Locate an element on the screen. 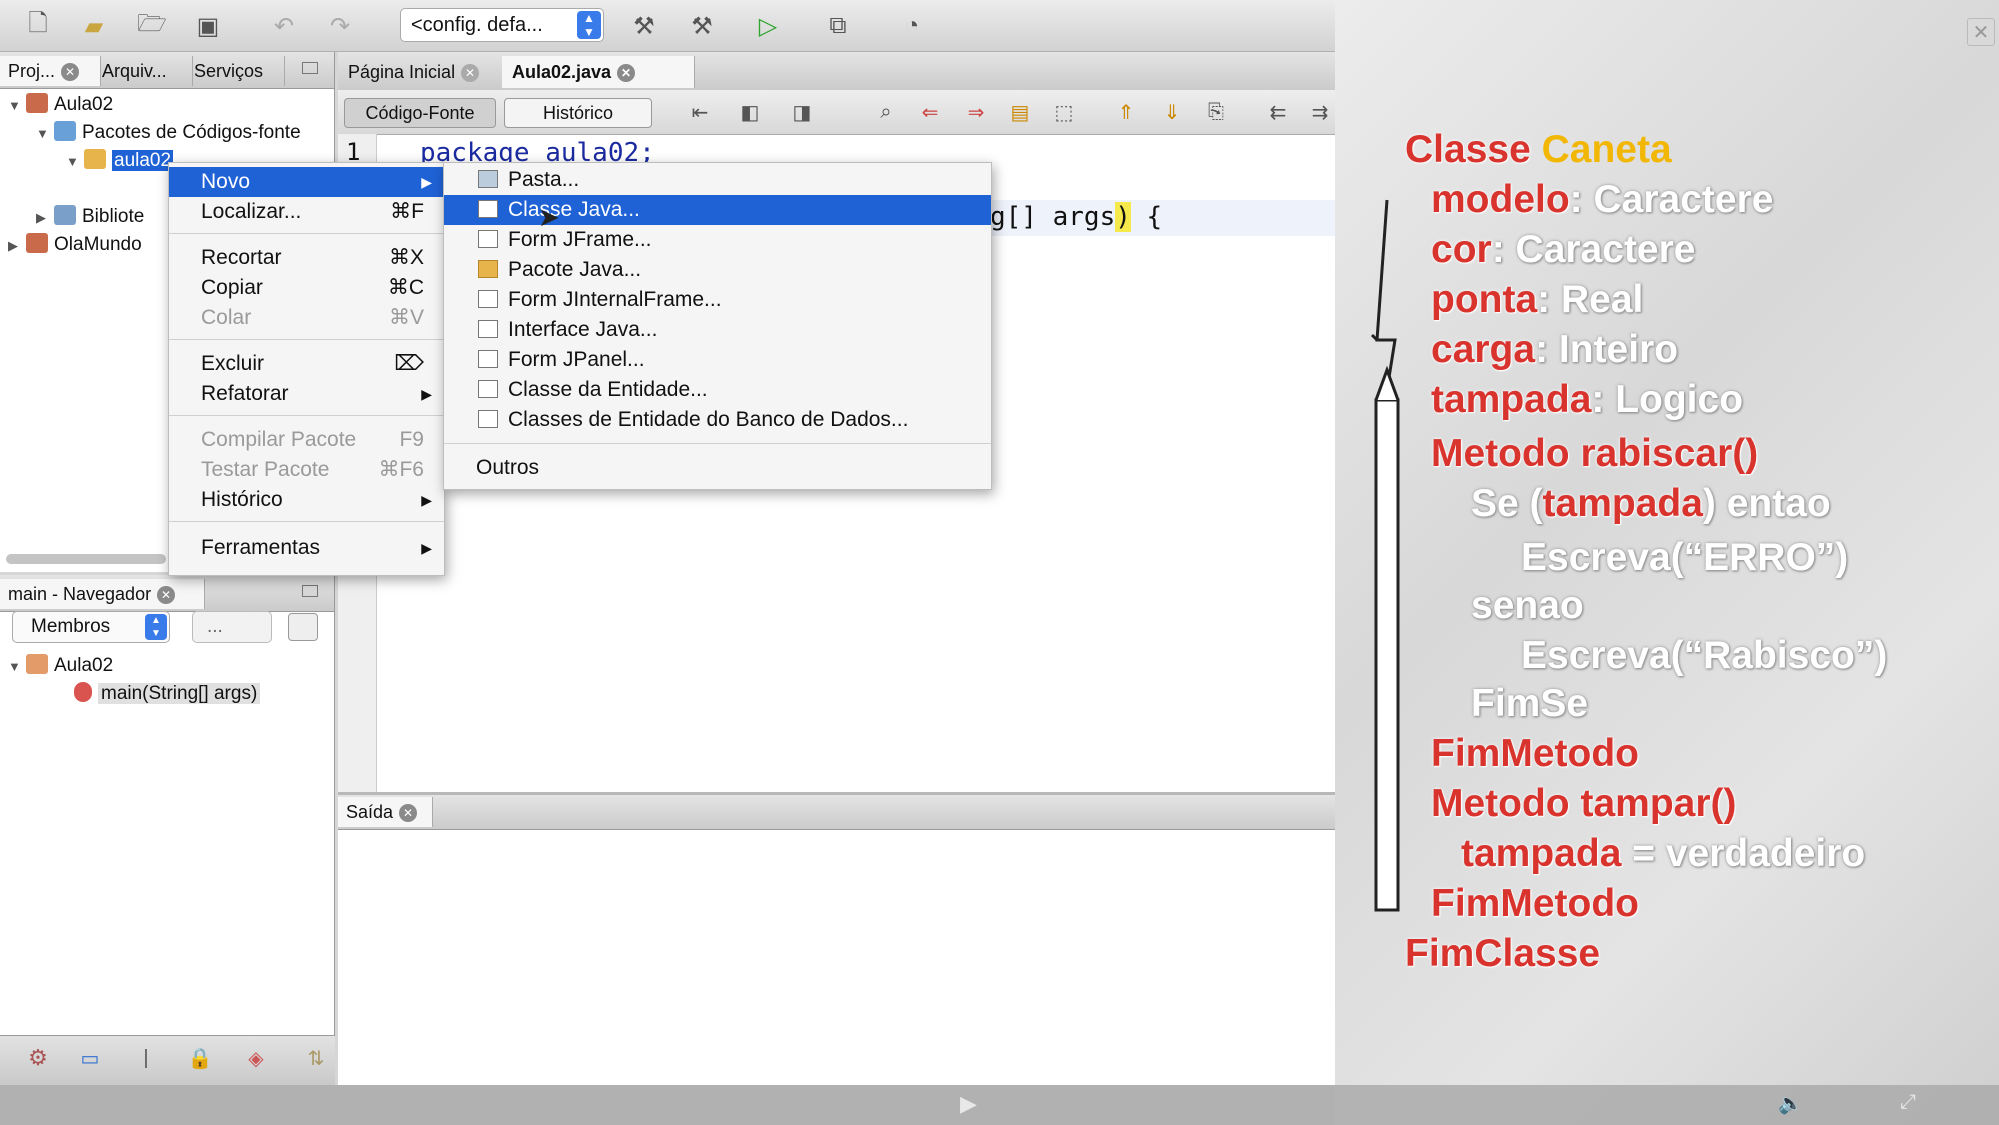  next-bookmark-icon: ⇓ is located at coordinates (1172, 112).